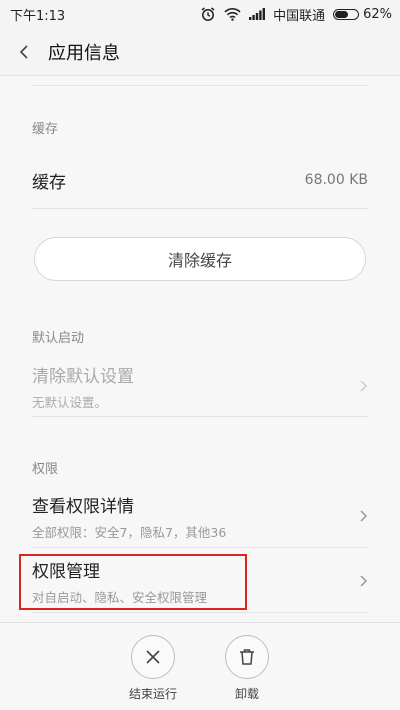 The width and height of the screenshot is (400, 710). I want to click on uninstall-button: 卸载, so click(247, 672).